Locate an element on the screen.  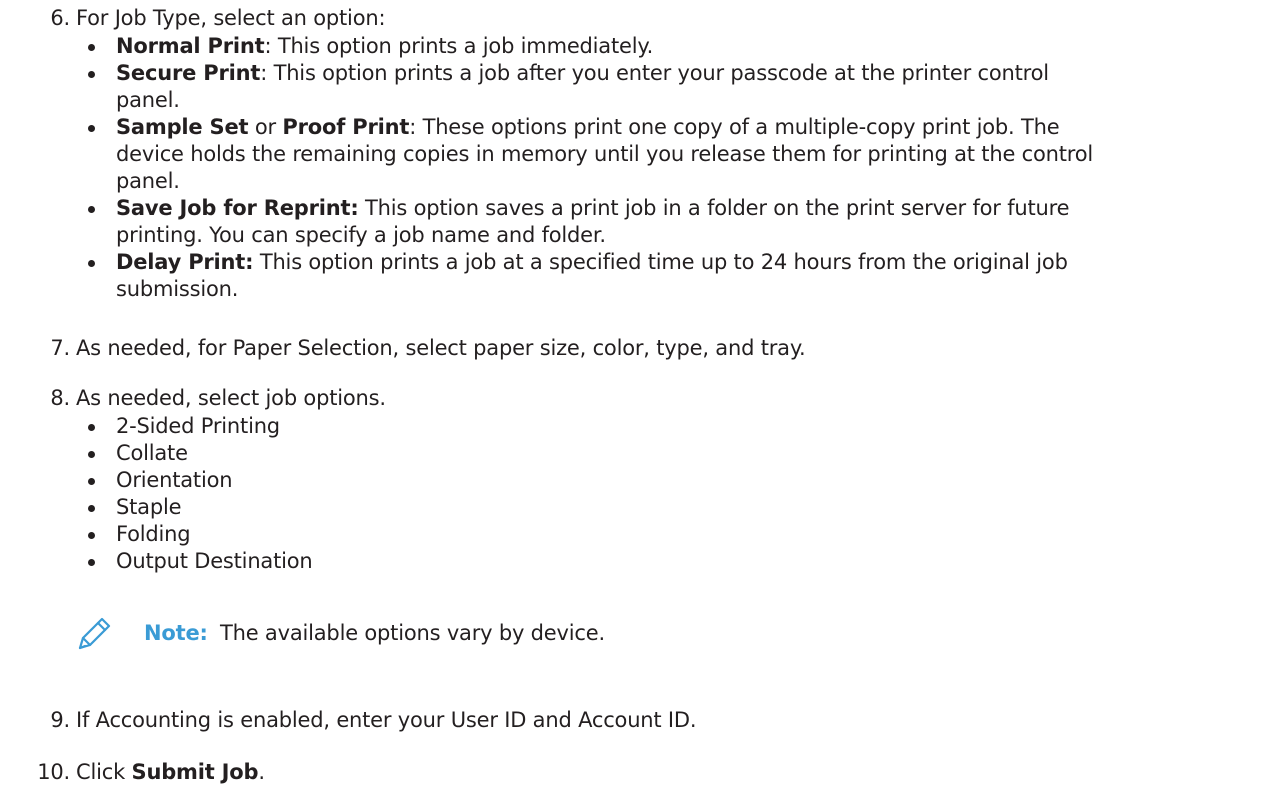
pencil-icon is located at coordinates (94, 633).